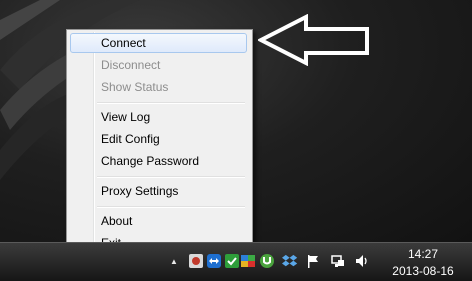 The height and width of the screenshot is (281, 472). Describe the element at coordinates (131, 65) in the screenshot. I see `menu-item-label: Disconnect` at that location.